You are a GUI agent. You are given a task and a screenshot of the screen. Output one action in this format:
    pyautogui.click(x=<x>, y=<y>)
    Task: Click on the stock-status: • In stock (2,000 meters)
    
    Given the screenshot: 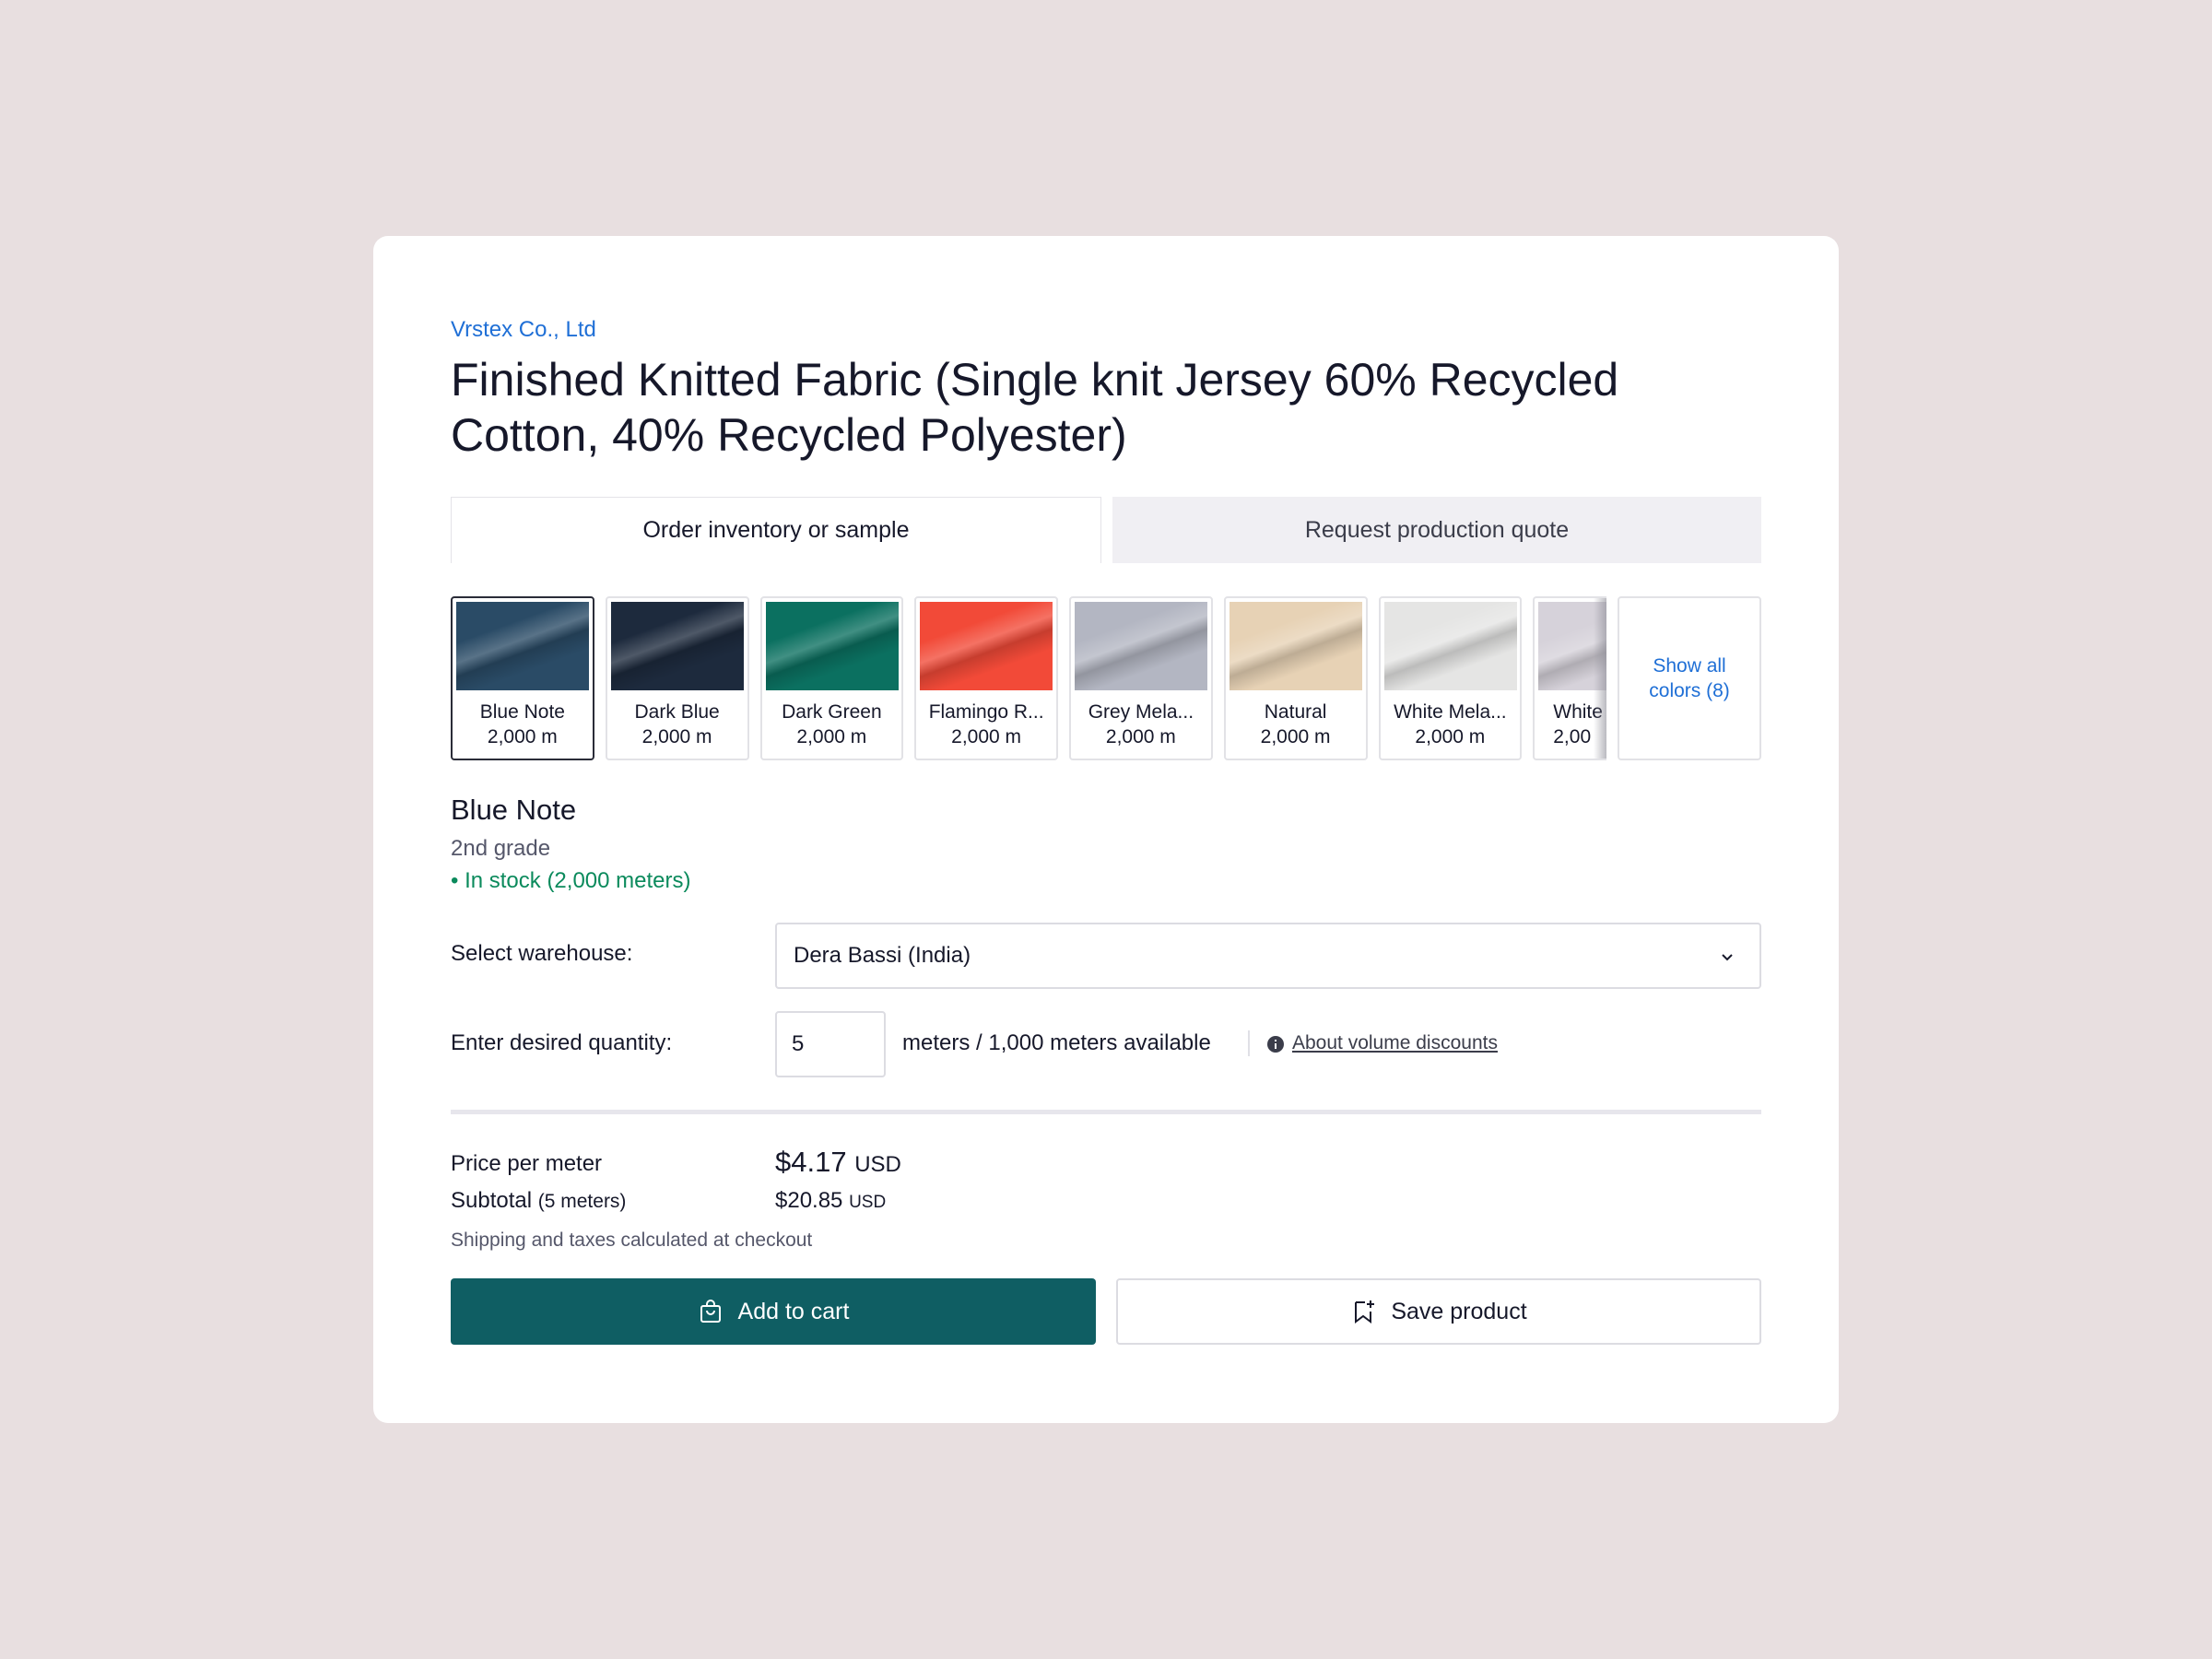 What is the action you would take?
    pyautogui.click(x=571, y=880)
    